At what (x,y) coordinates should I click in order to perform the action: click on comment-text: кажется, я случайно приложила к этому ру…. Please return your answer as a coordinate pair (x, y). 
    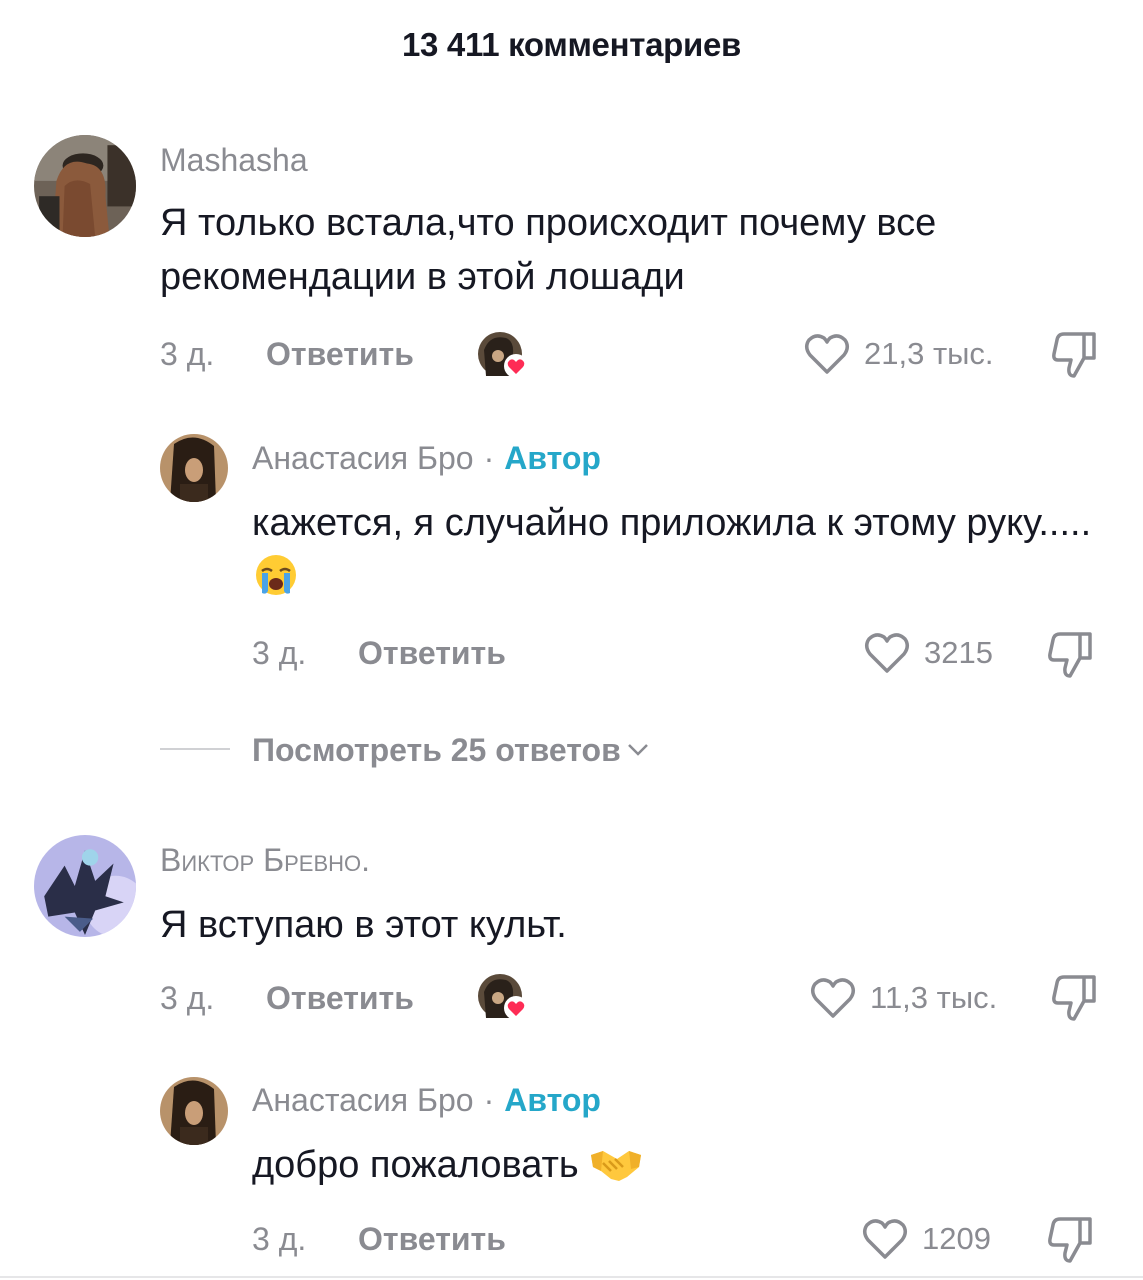
    Looking at the image, I should click on (672, 550).